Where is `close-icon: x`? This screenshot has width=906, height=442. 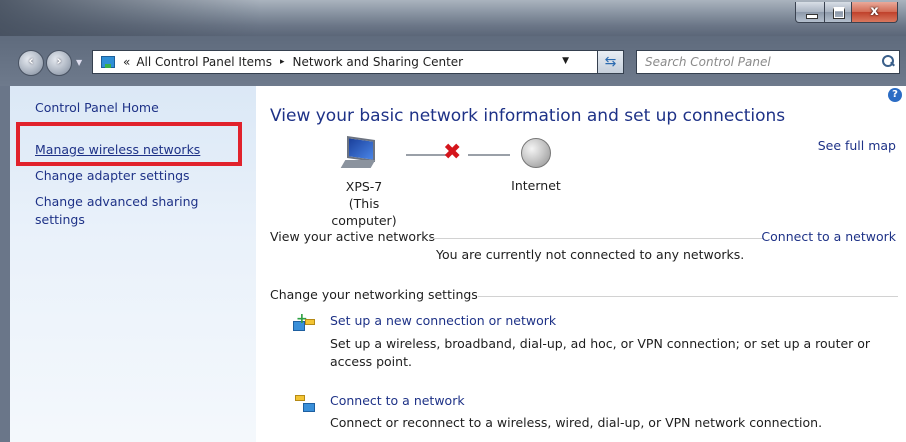
close-icon: x is located at coordinates (874, 11).